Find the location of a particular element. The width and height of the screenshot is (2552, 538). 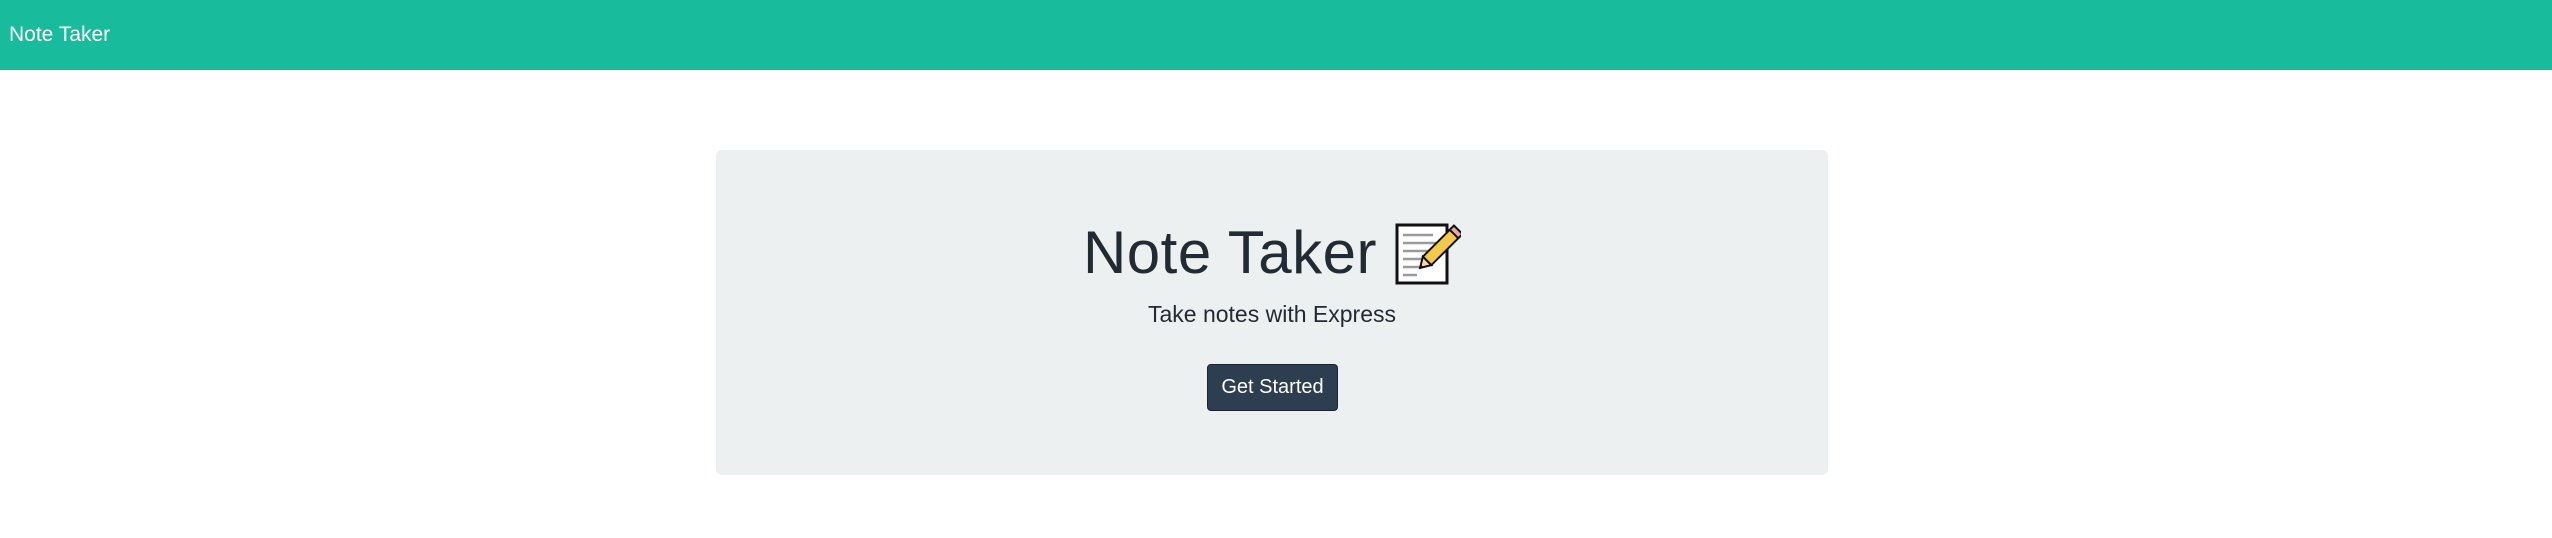

hero-title-row: Note Taker is located at coordinates (1272, 252).